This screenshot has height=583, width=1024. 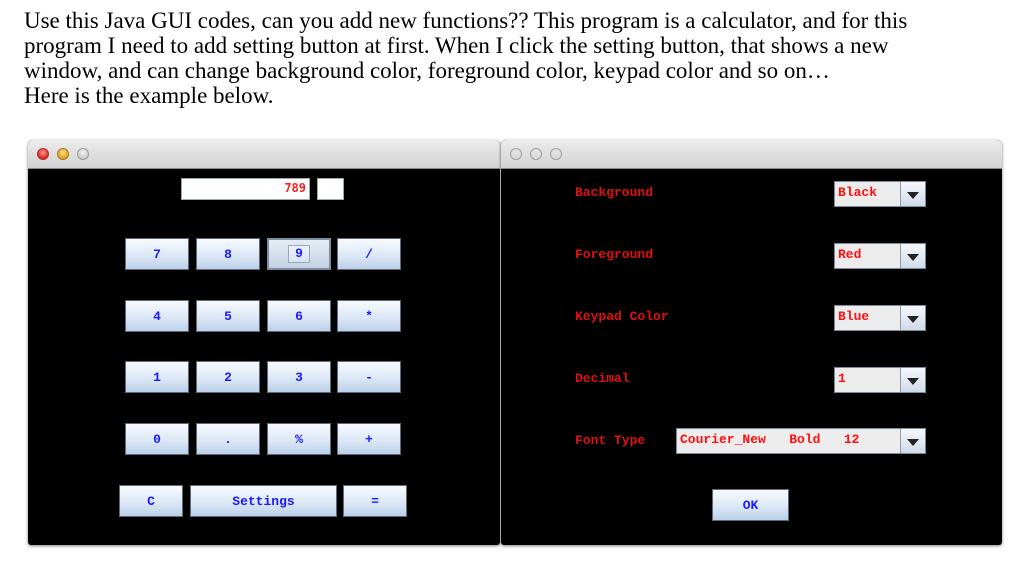 What do you see at coordinates (330, 189) in the screenshot?
I see `memory-field` at bounding box center [330, 189].